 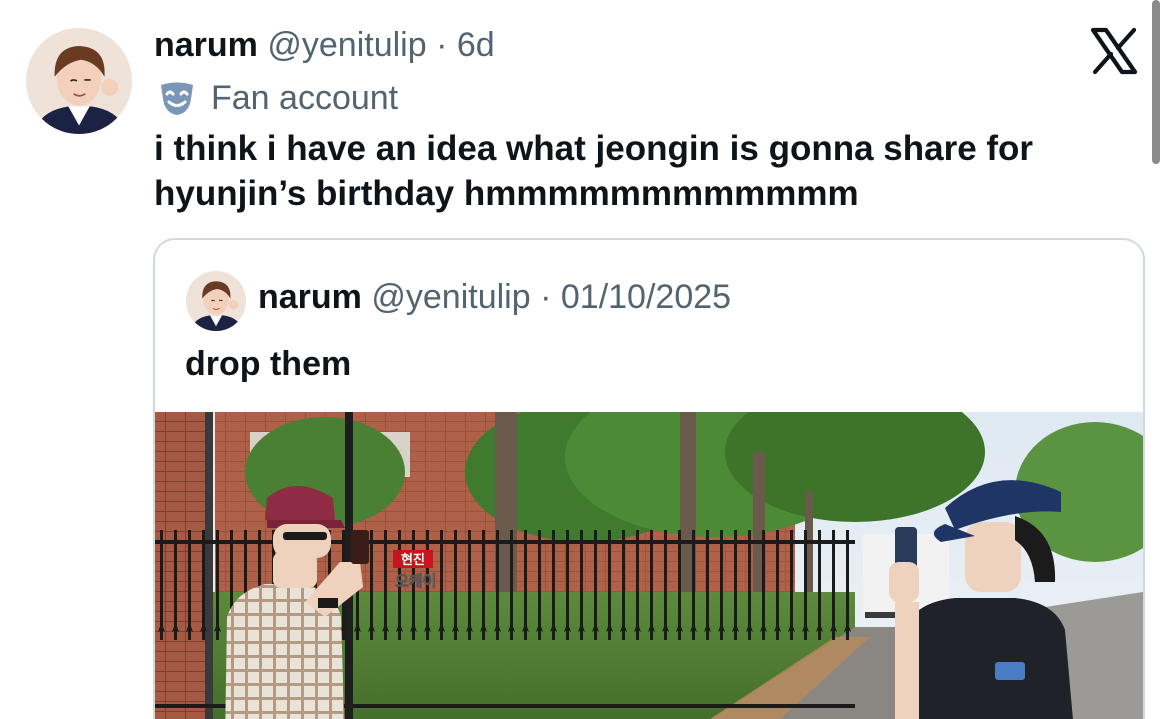 I want to click on quoted-author-avatar-image, so click(x=216, y=301).